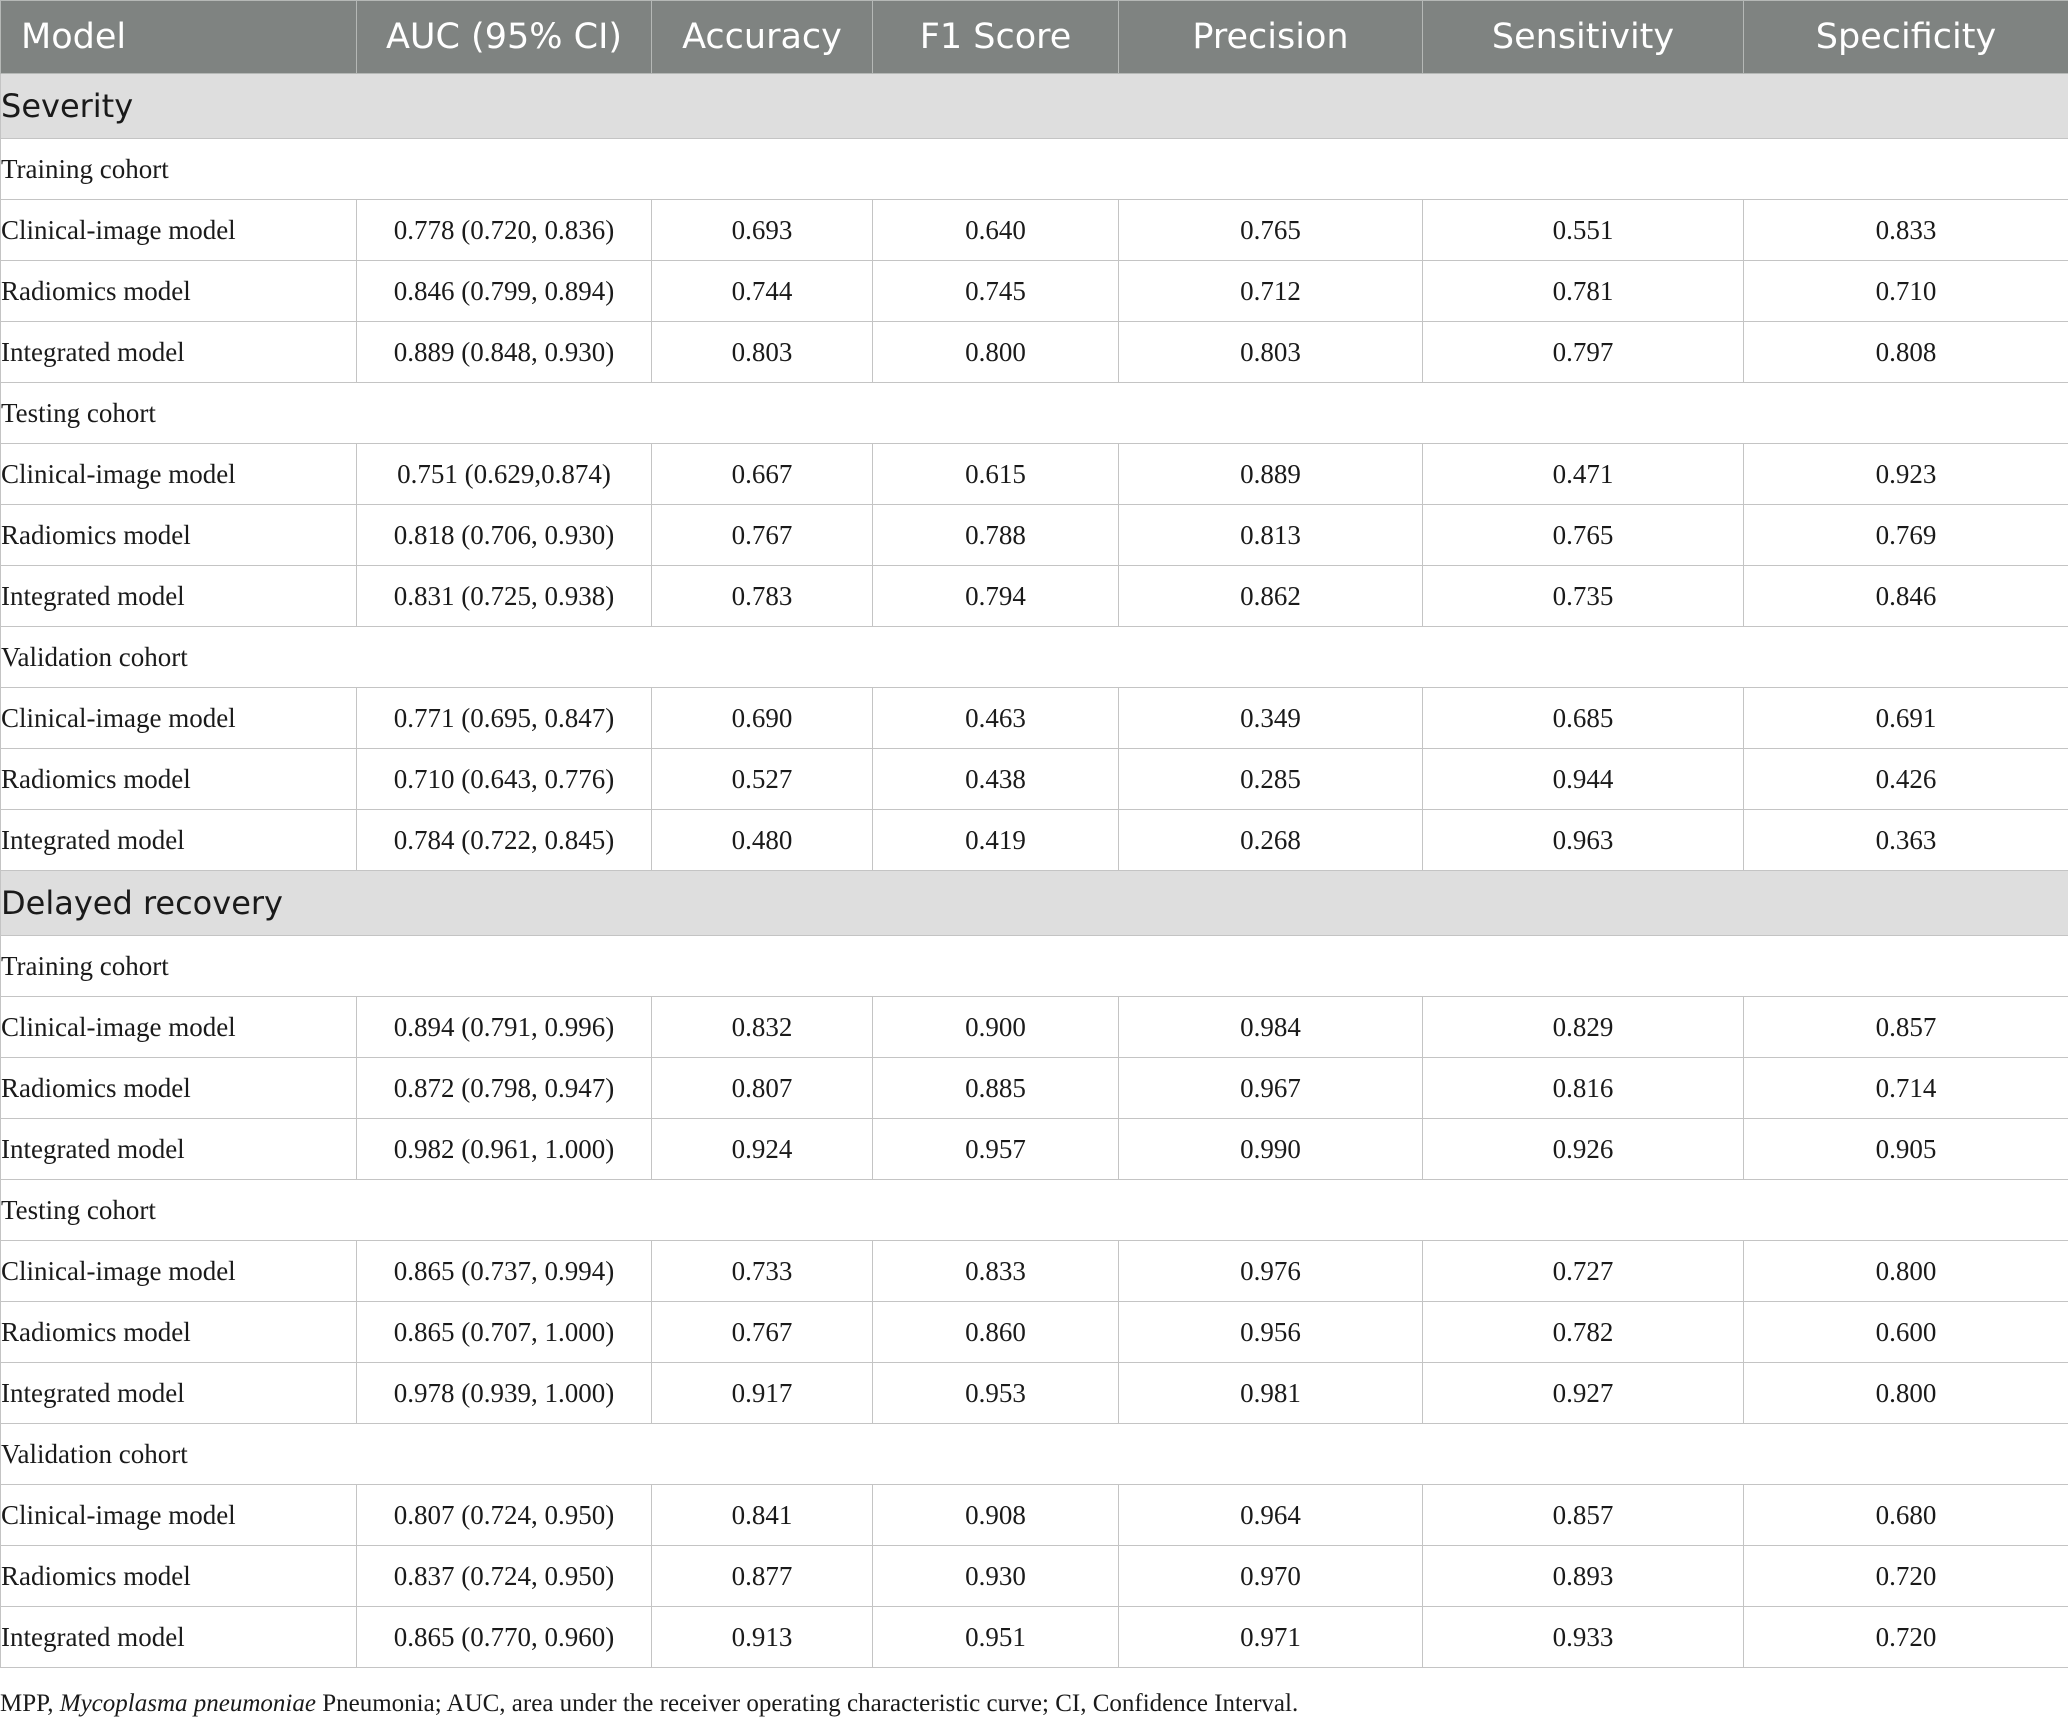 The width and height of the screenshot is (2068, 1728). What do you see at coordinates (1270, 840) in the screenshot?
I see `cell-precision: 0.268` at bounding box center [1270, 840].